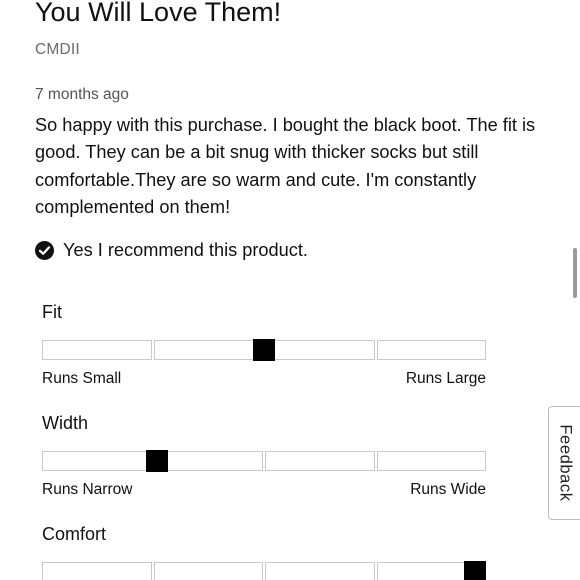 This screenshot has width=580, height=580. Describe the element at coordinates (575, 273) in the screenshot. I see `scrollbar-thumb` at that location.